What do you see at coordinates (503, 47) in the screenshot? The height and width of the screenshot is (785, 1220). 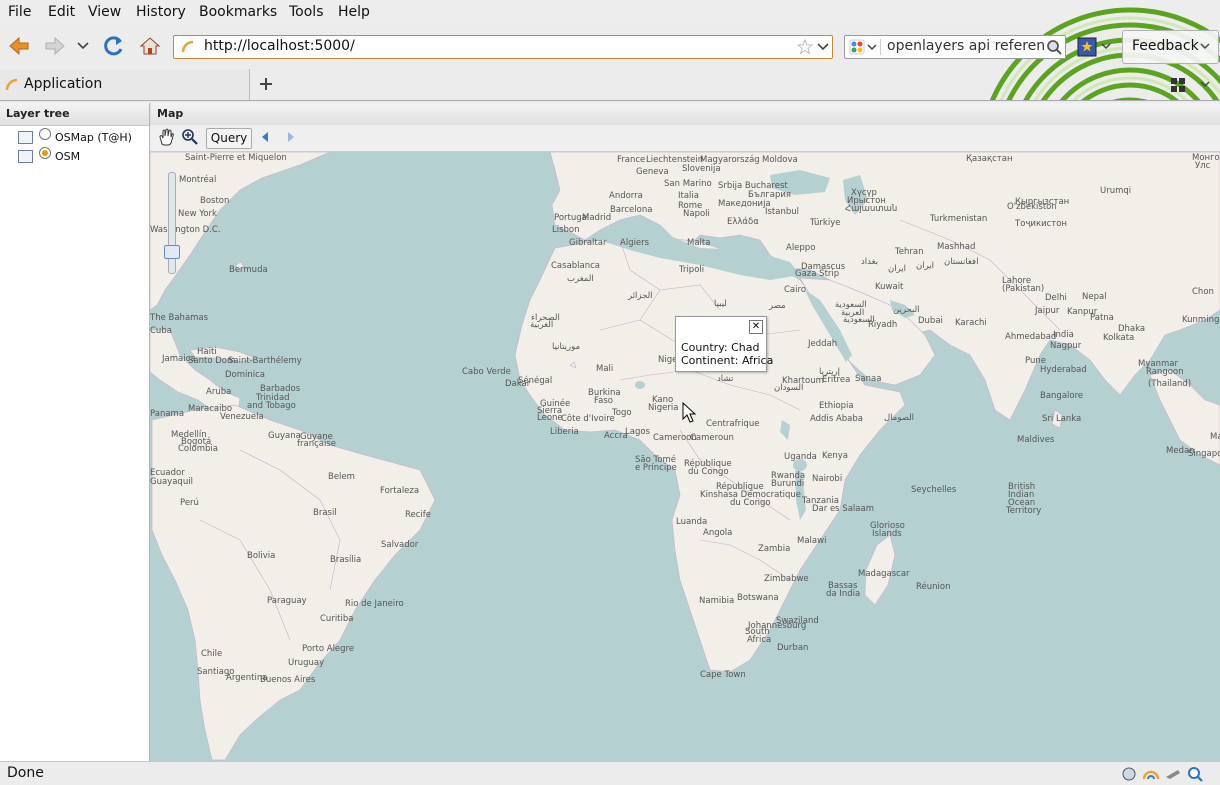 I see `address-bar: http://localhost:5000/` at bounding box center [503, 47].